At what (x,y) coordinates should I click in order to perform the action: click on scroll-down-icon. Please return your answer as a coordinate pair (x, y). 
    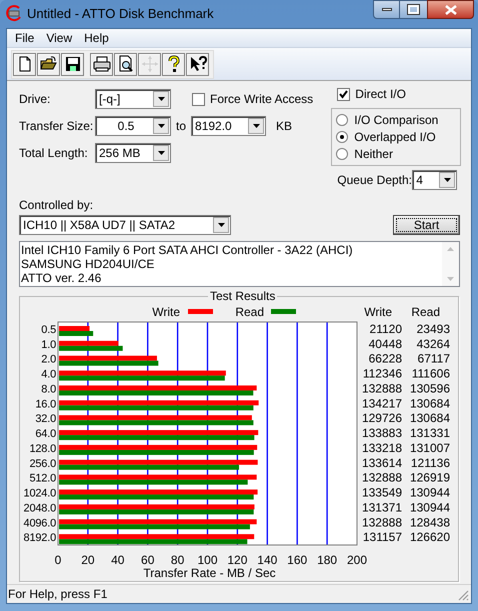
    Looking at the image, I should click on (450, 279).